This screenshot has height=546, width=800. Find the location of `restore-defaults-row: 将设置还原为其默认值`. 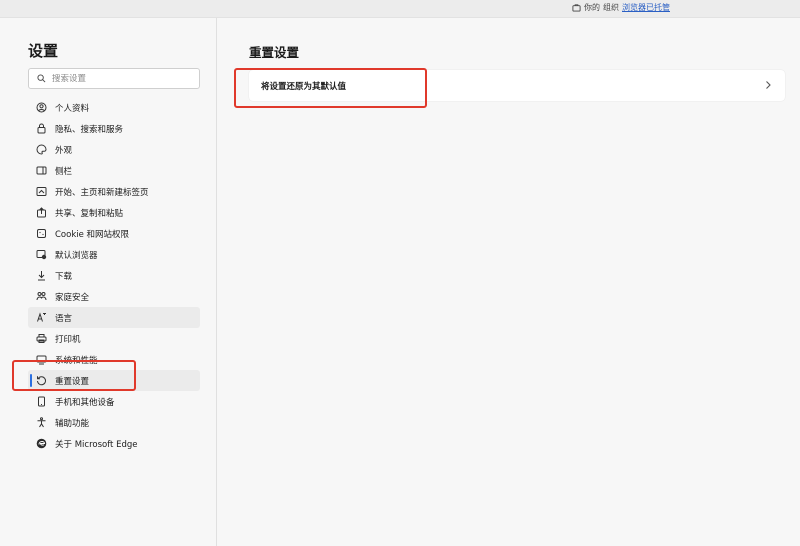

restore-defaults-row: 将设置还原为其默认值 is located at coordinates (517, 85).